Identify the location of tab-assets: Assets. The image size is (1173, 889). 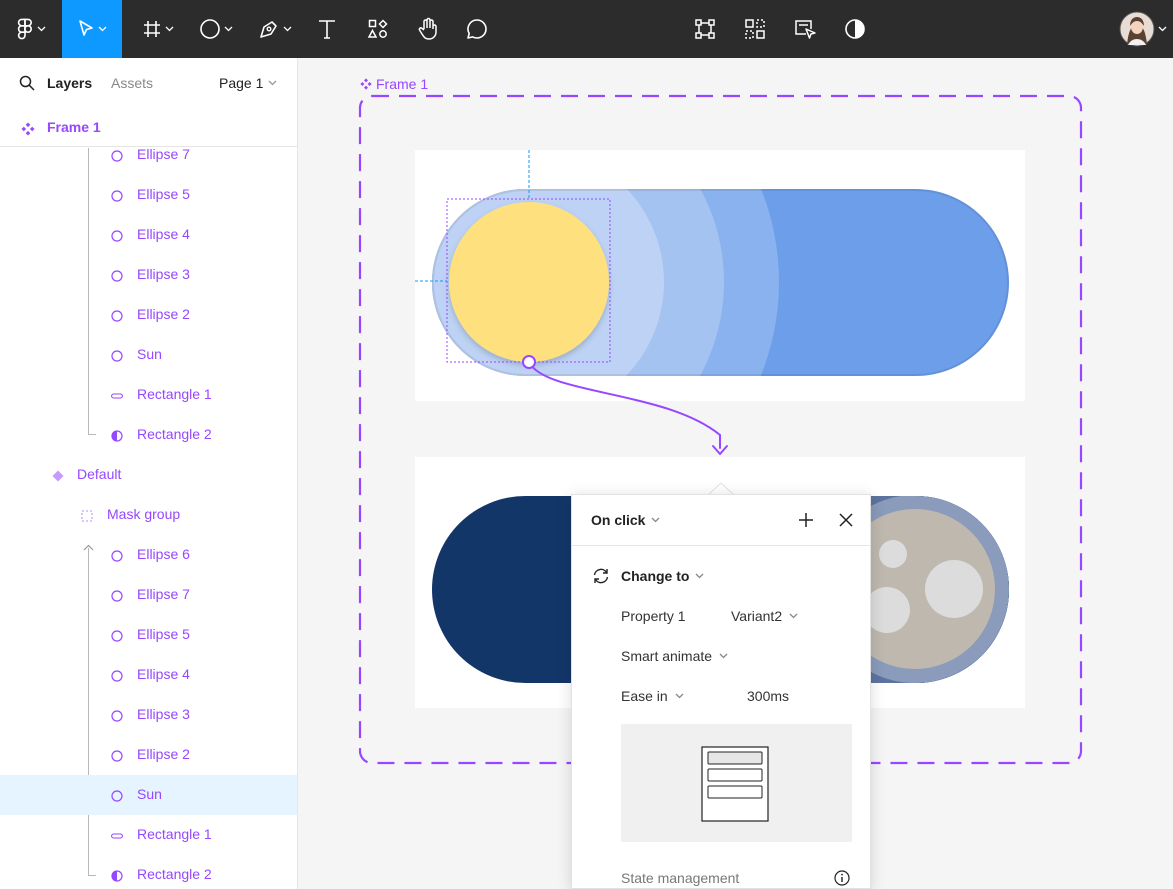
(132, 83).